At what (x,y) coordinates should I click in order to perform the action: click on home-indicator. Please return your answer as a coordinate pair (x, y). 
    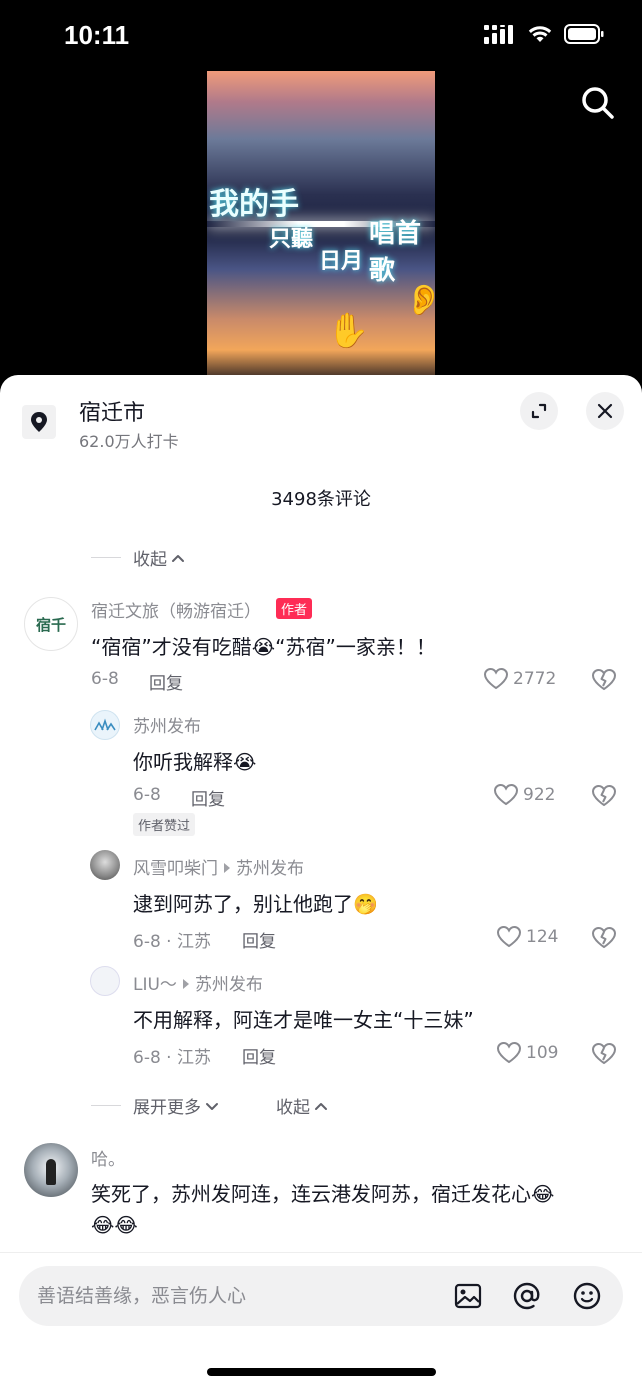
    Looking at the image, I should click on (321, 1372).